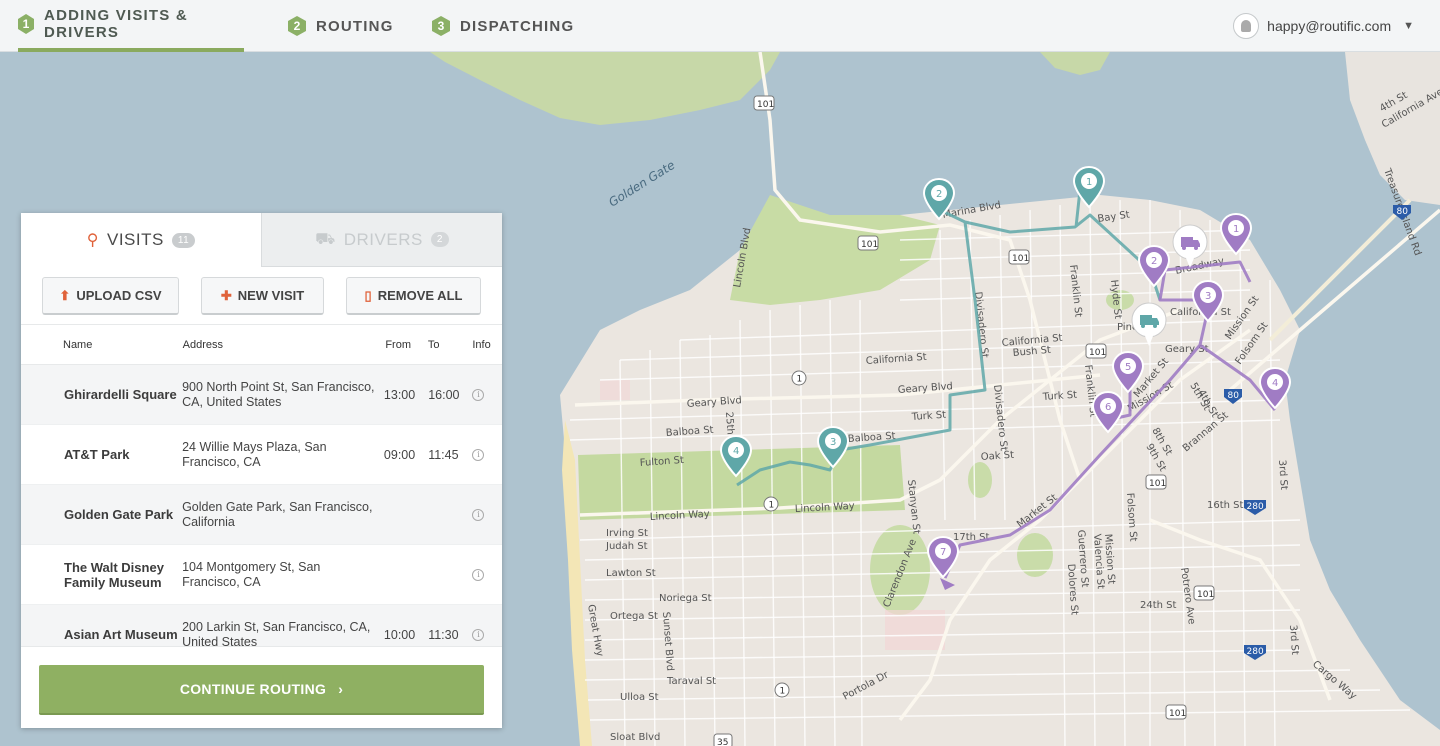 This screenshot has height=746, width=1440. I want to click on count-badge: 11, so click(183, 240).